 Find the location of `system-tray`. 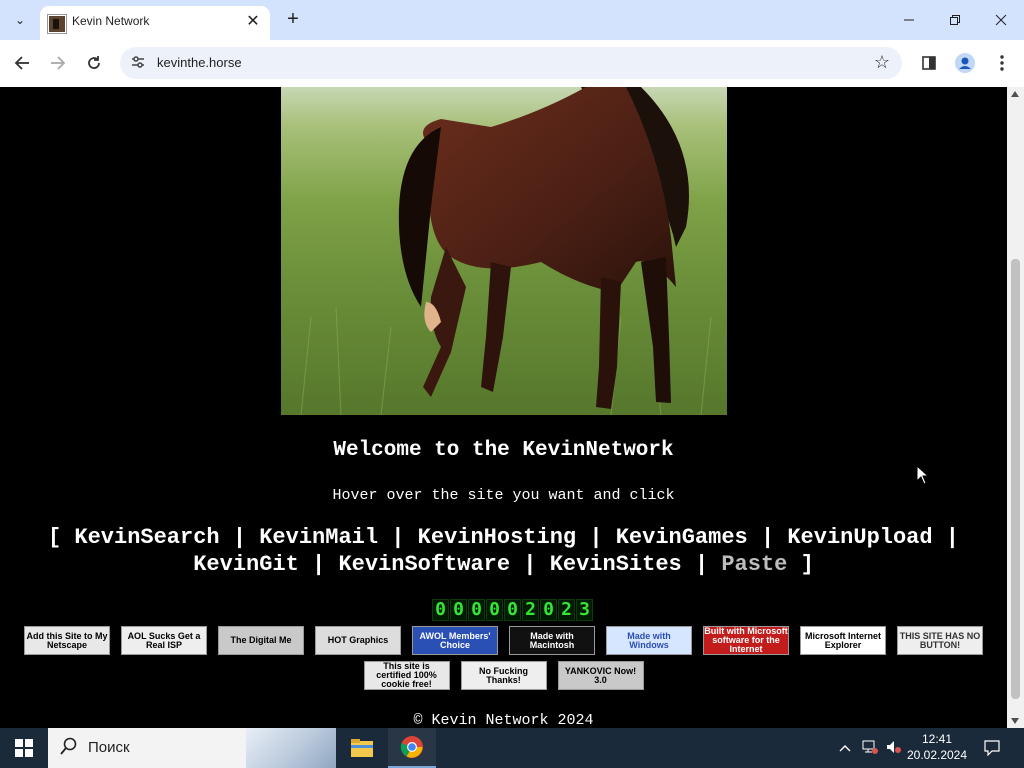

system-tray is located at coordinates (870, 748).